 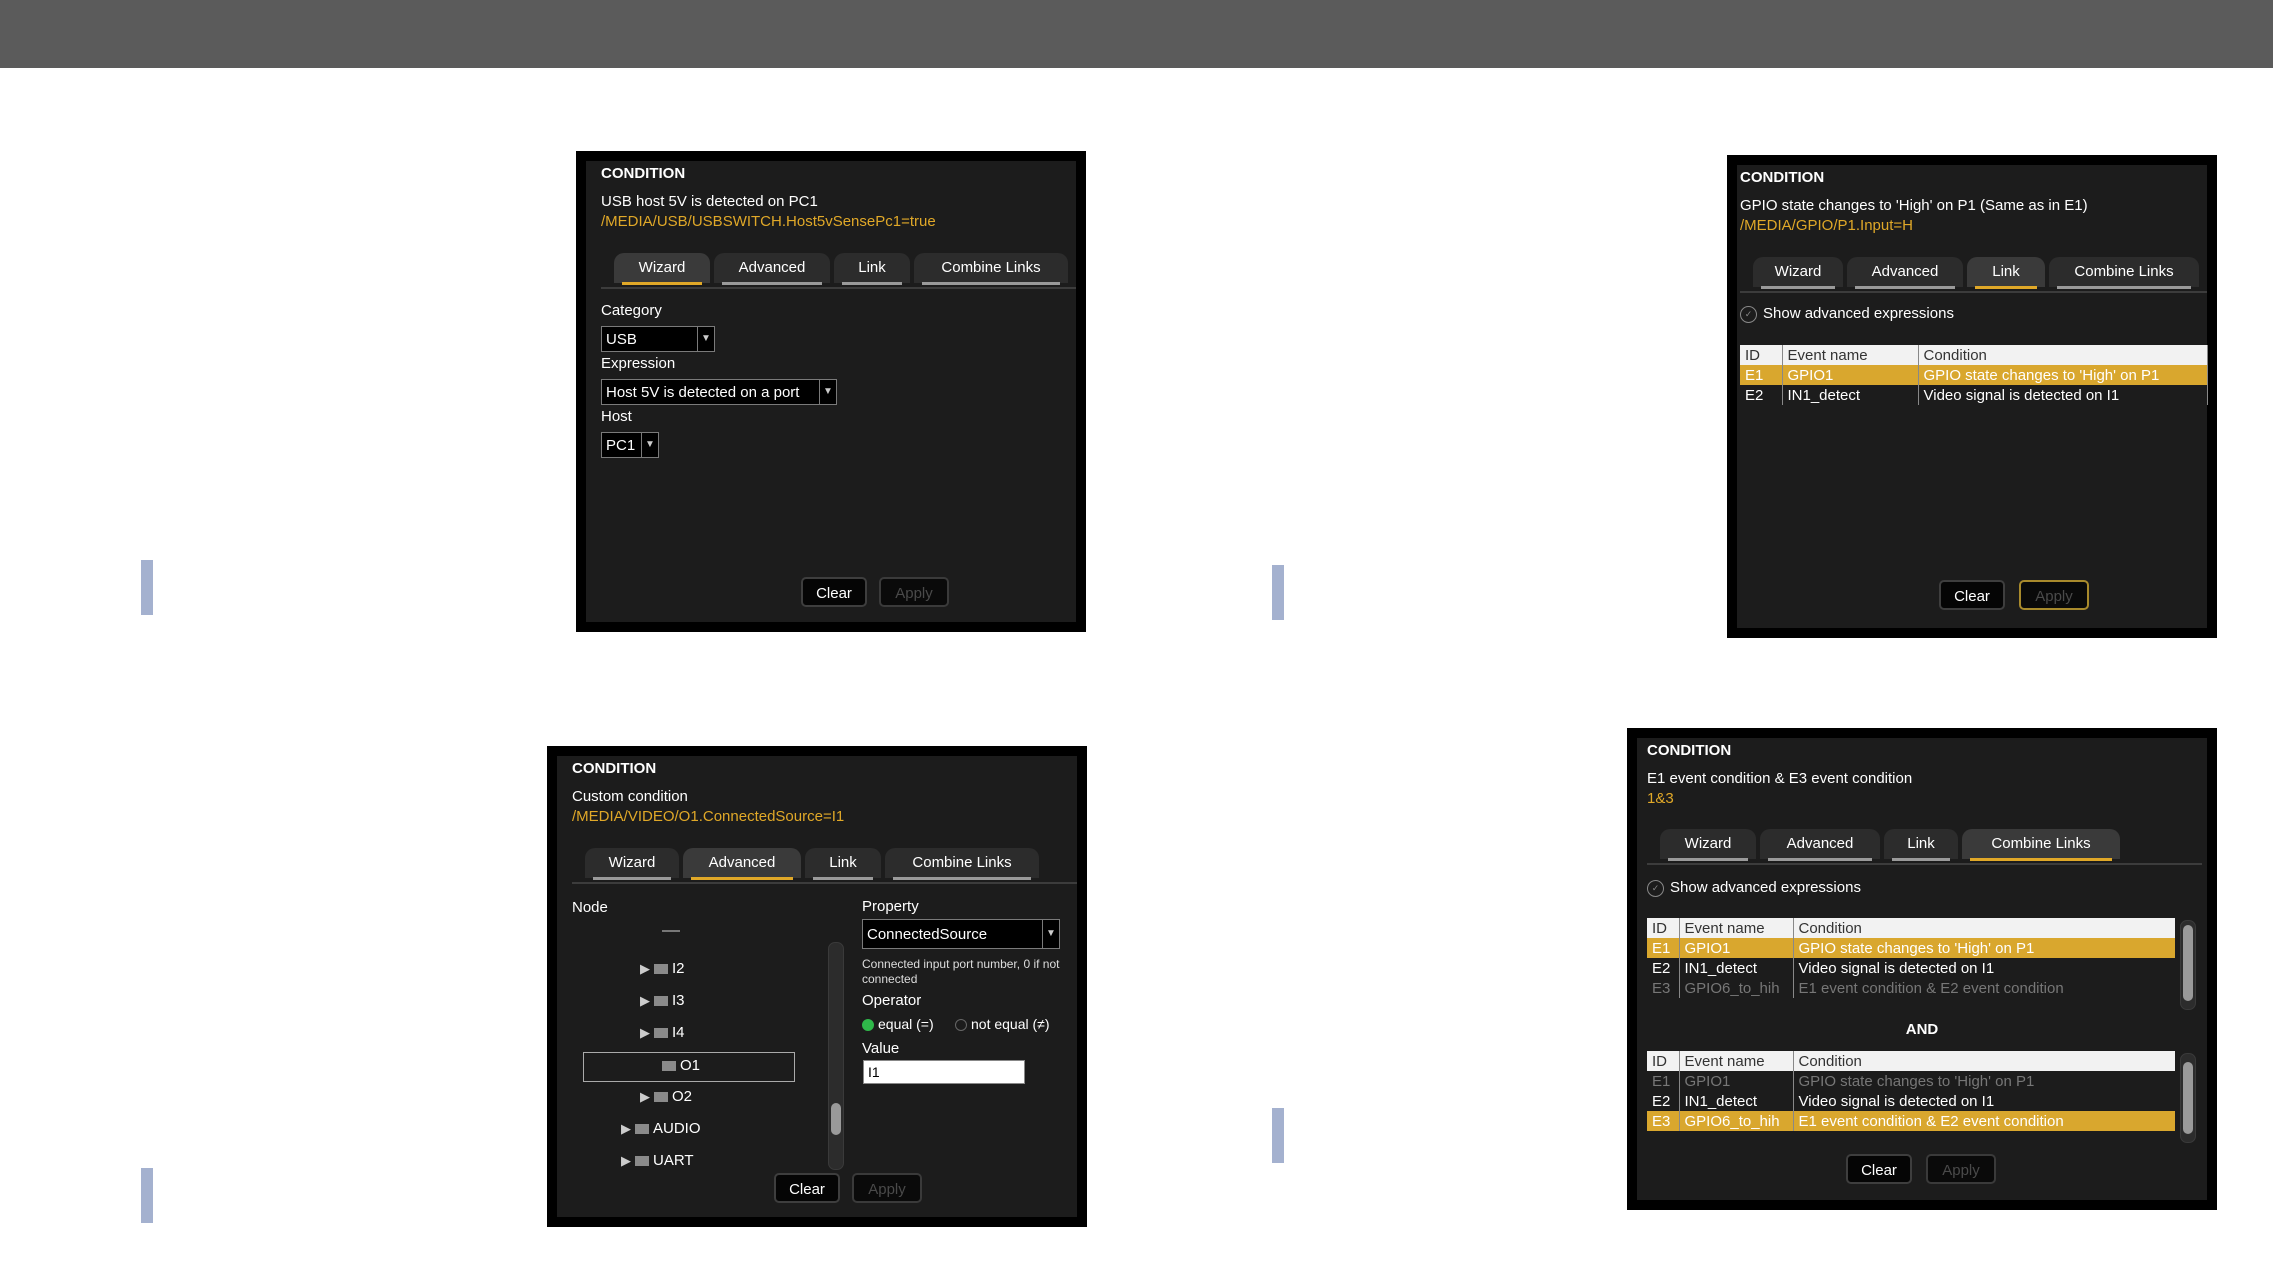 What do you see at coordinates (590, 907) in the screenshot?
I see `node-label: Node` at bounding box center [590, 907].